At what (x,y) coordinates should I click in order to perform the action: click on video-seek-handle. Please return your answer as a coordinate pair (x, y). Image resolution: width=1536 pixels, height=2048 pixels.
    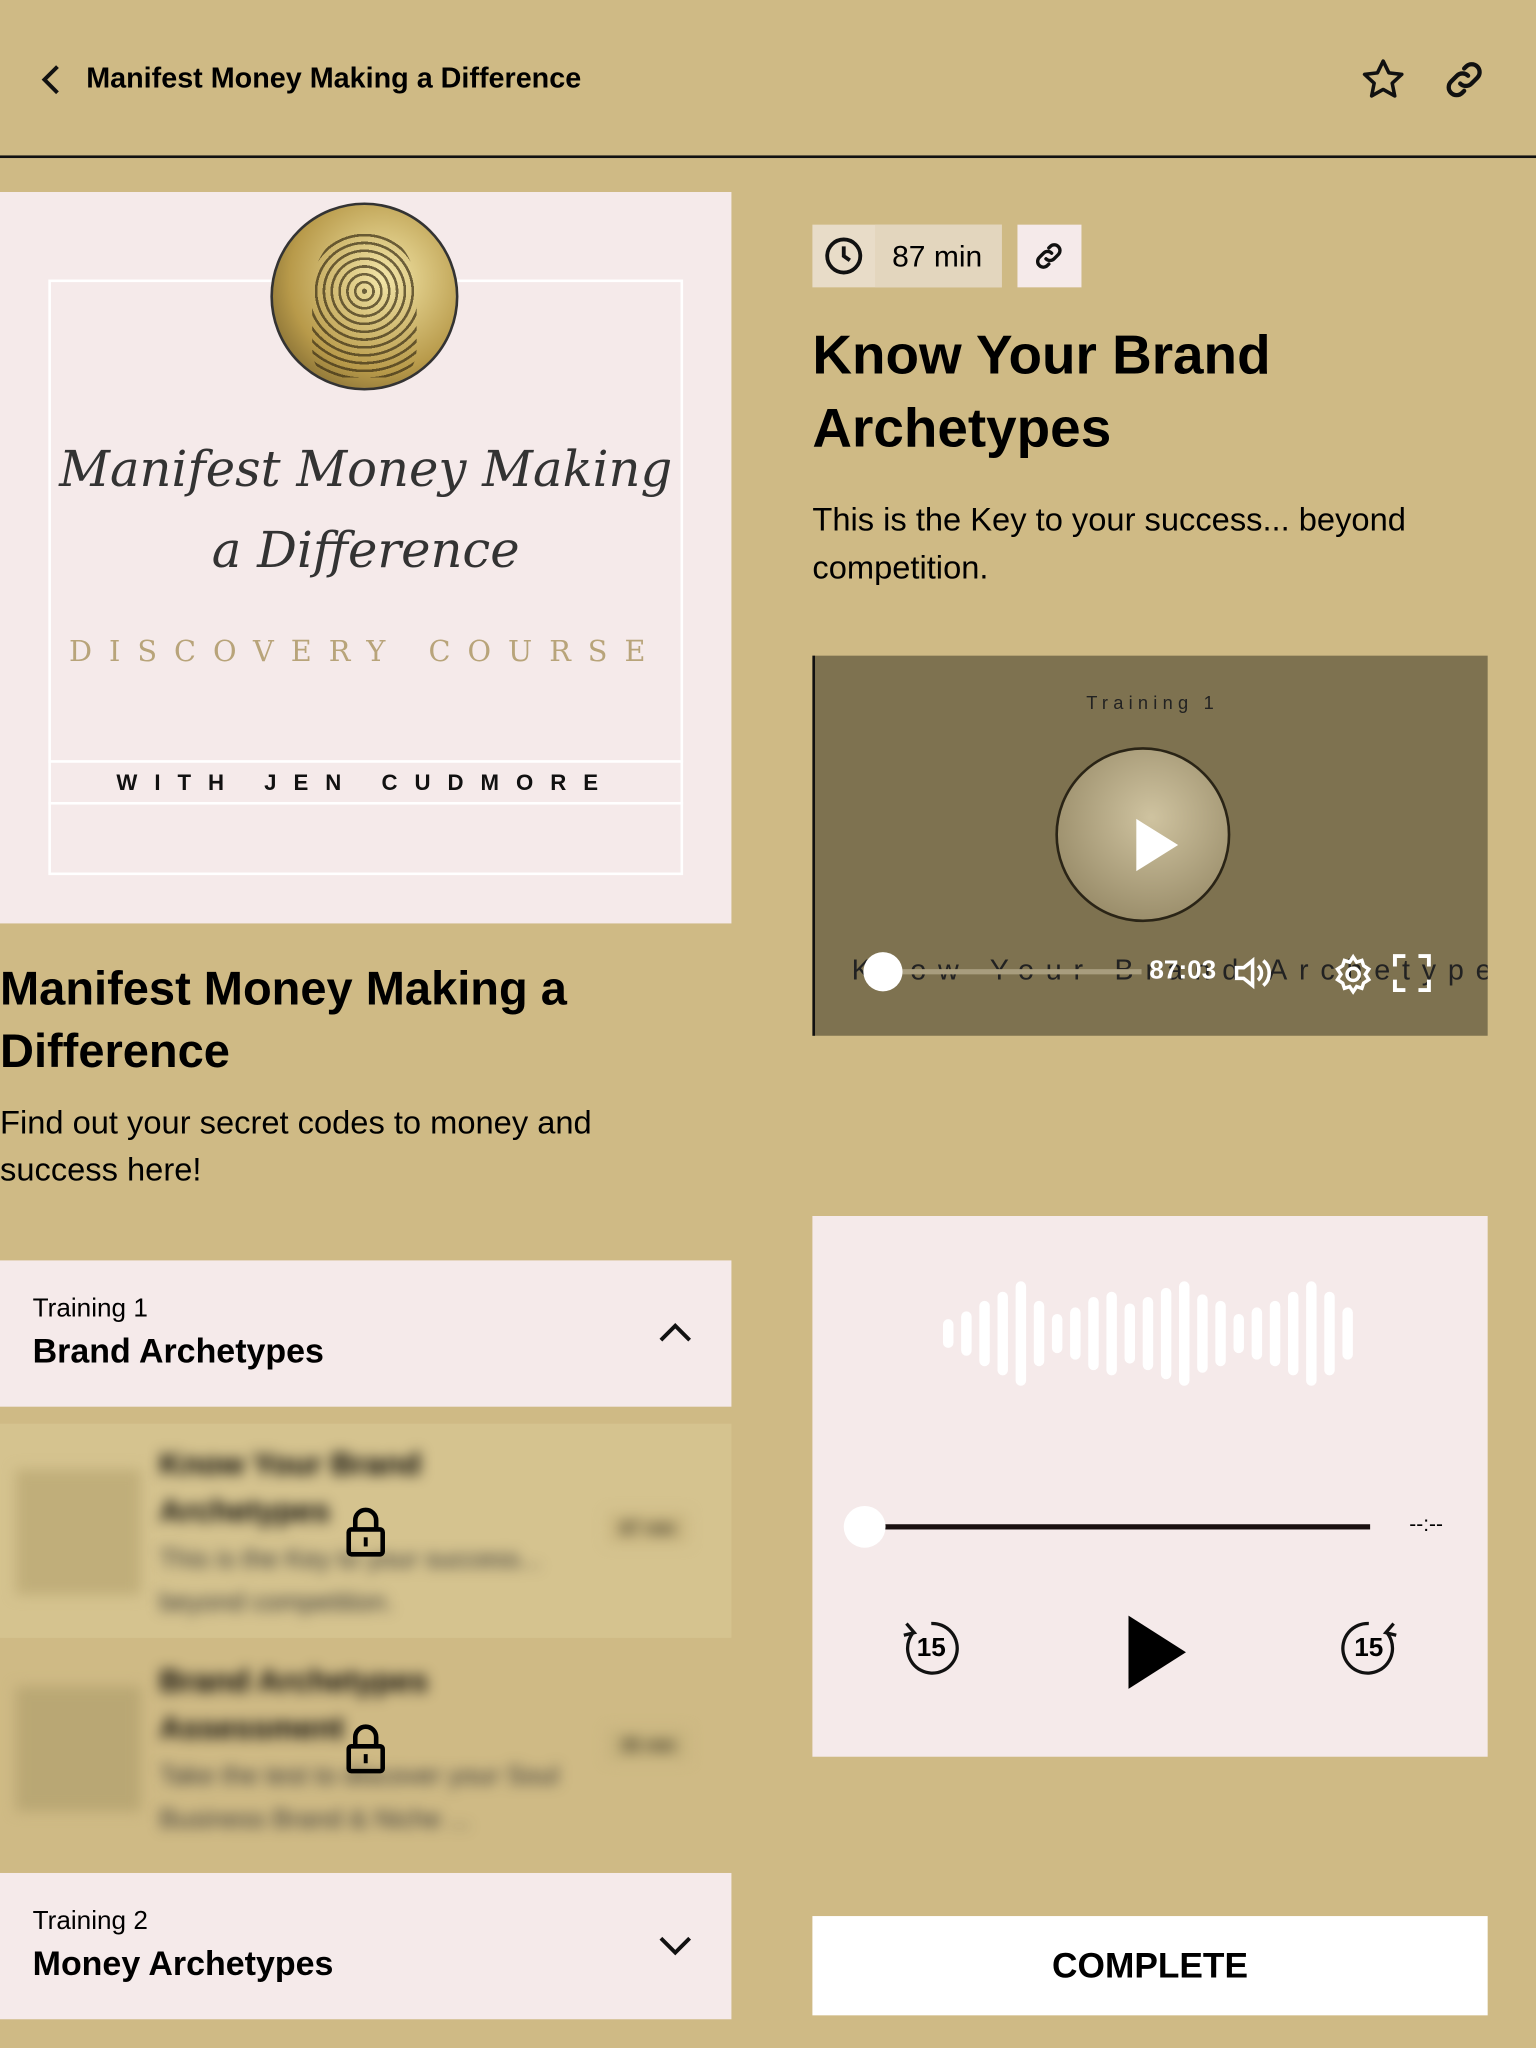
    Looking at the image, I should click on (883, 972).